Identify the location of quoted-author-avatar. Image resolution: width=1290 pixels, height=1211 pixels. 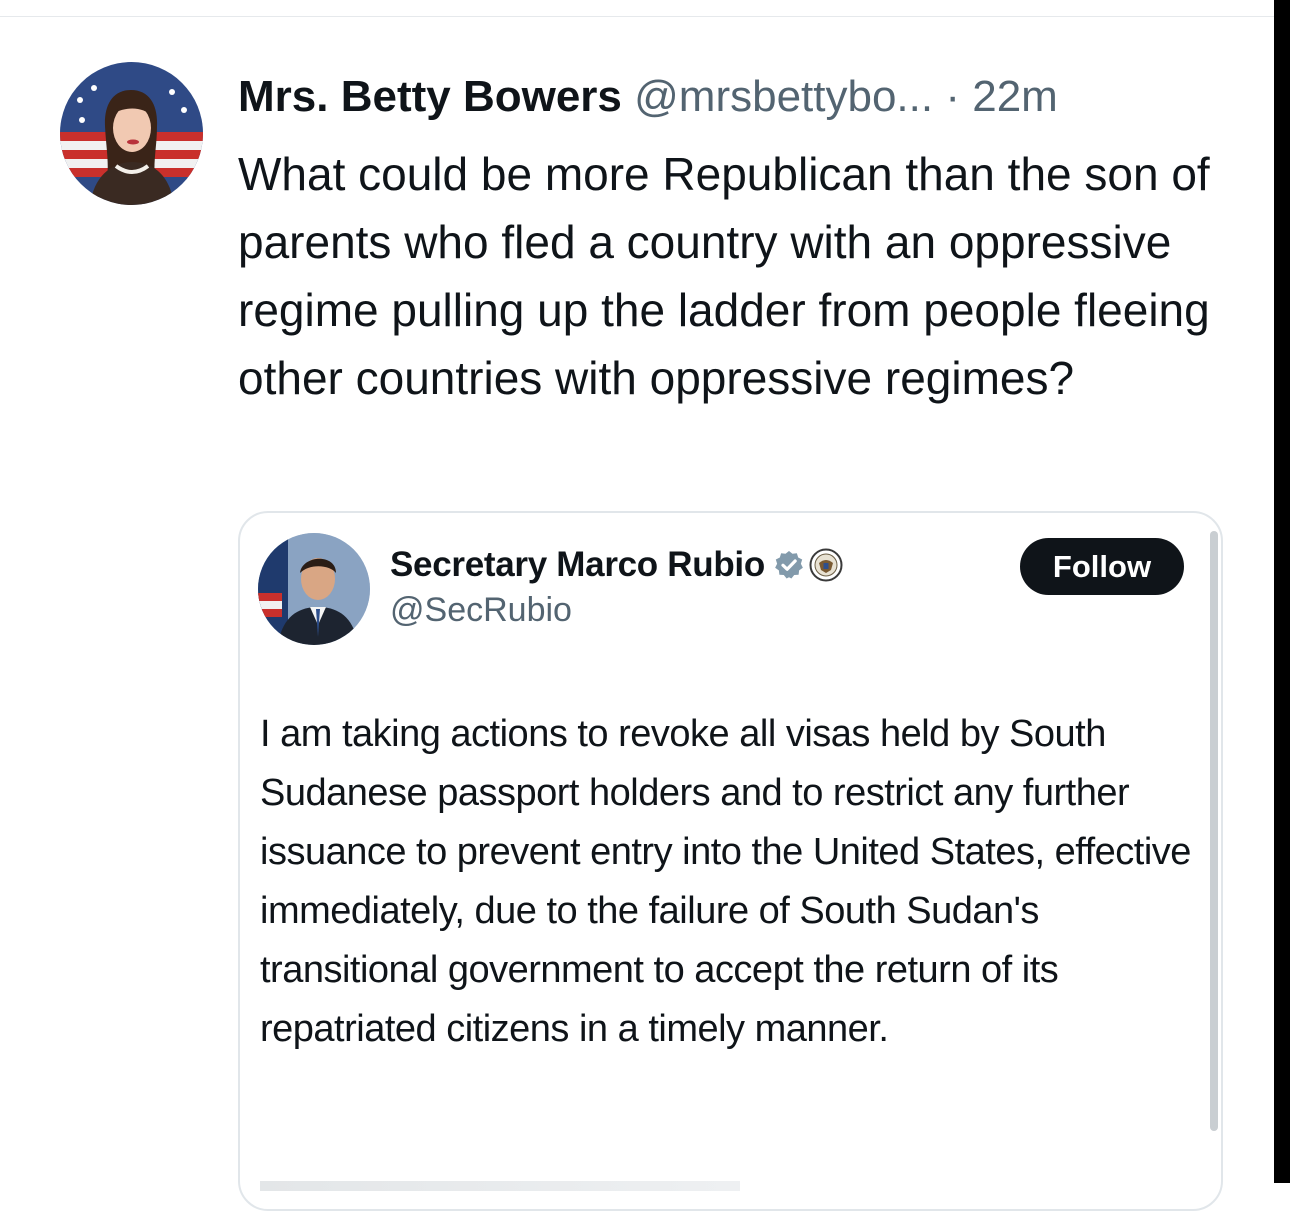
(314, 589).